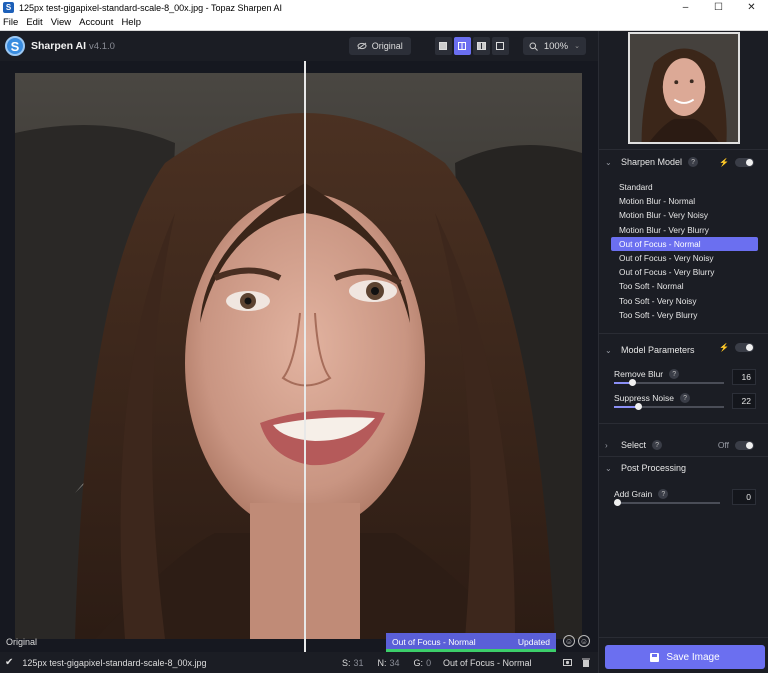 This screenshot has height=673, width=768. Describe the element at coordinates (639, 374) in the screenshot. I see `remove-blur-label: Remove Blur` at that location.